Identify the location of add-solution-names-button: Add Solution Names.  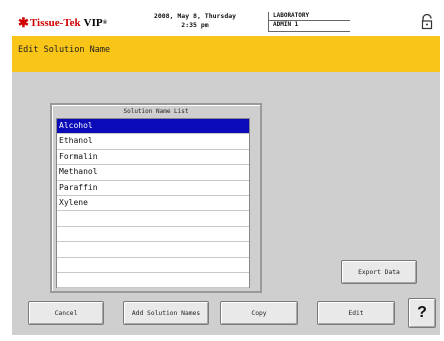
(166, 313).